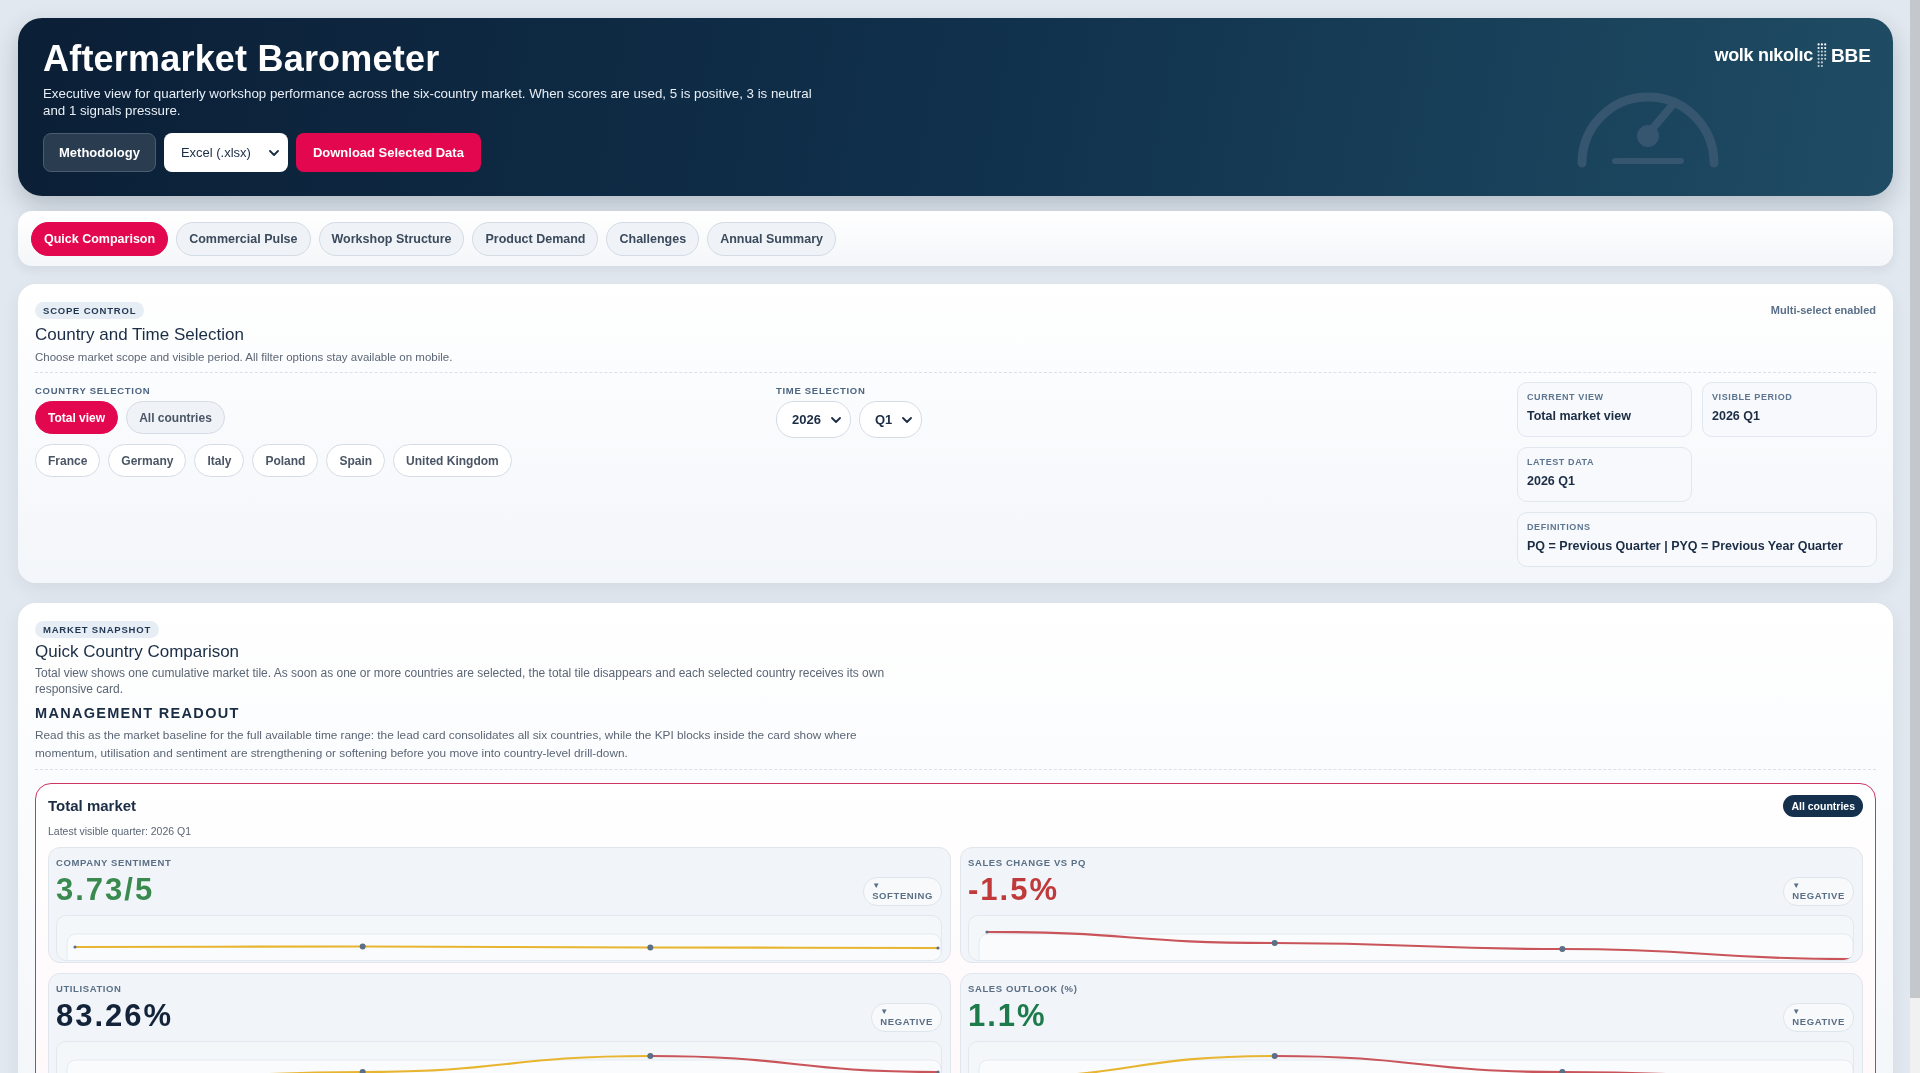 This screenshot has width=1920, height=1073. What do you see at coordinates (1823, 806) in the screenshot?
I see `scope-badge: All countries` at bounding box center [1823, 806].